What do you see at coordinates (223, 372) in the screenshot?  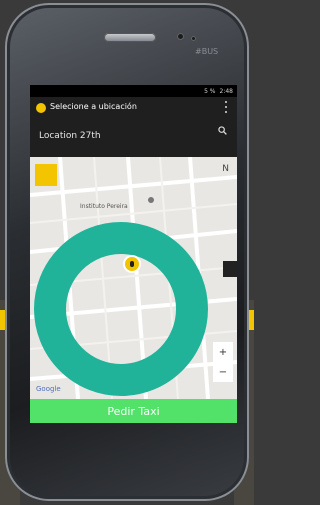 I see `zoom-out-button: −` at bounding box center [223, 372].